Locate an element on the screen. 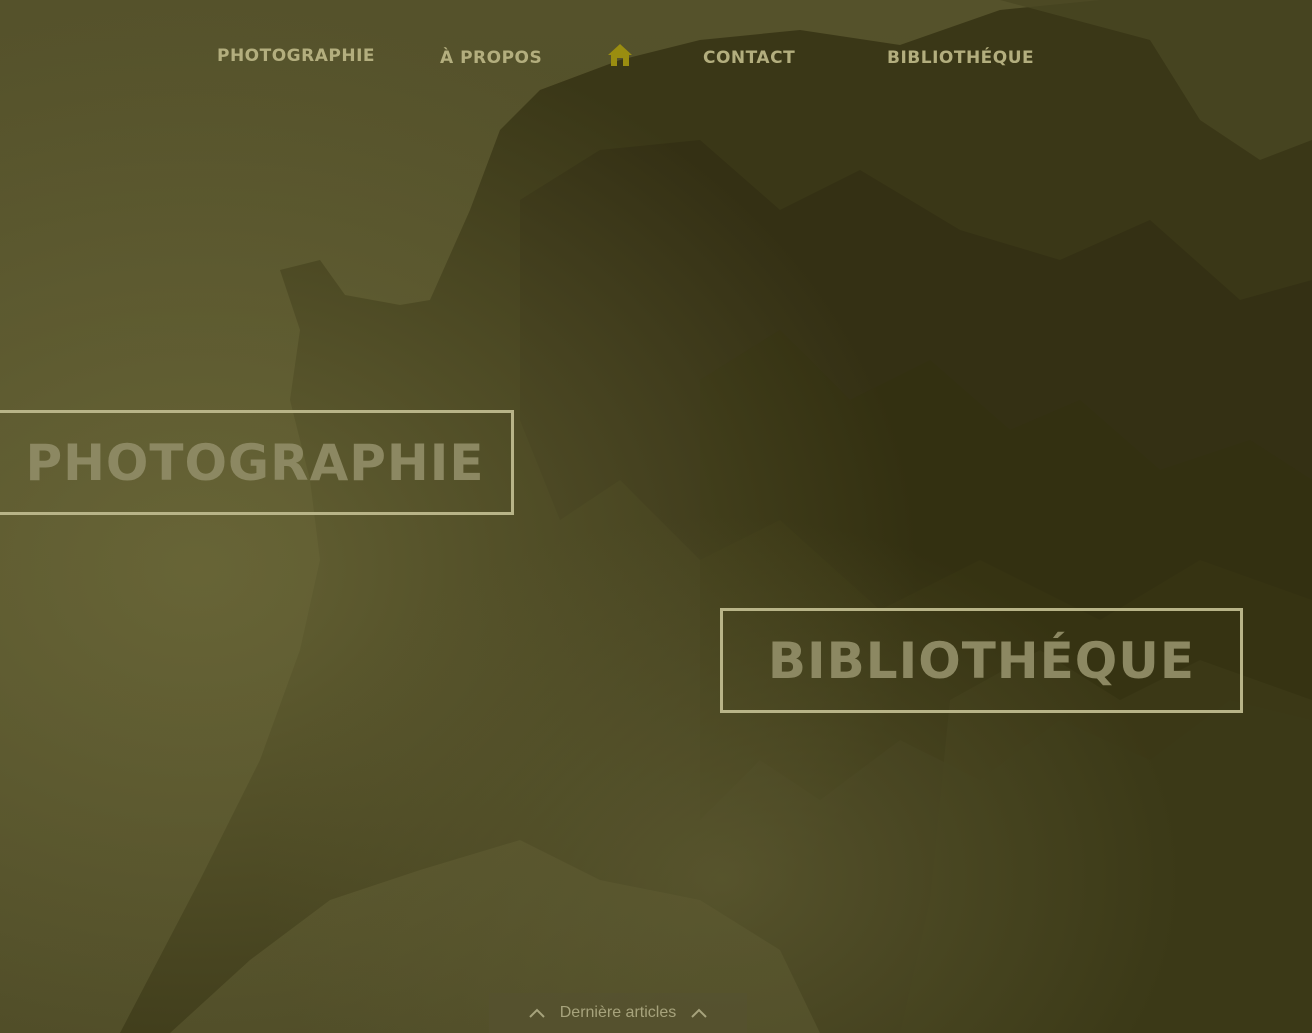 The width and height of the screenshot is (1312, 1033). latest-articles-label: Dernière articles is located at coordinates (618, 1012).